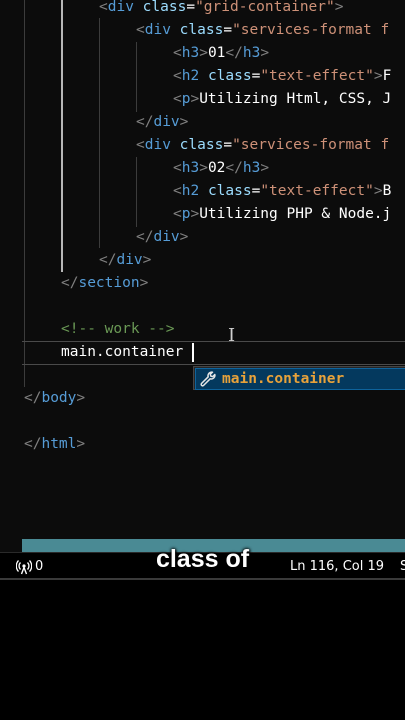  Describe the element at coordinates (54, 444) in the screenshot. I see `code-line: </html>` at that location.